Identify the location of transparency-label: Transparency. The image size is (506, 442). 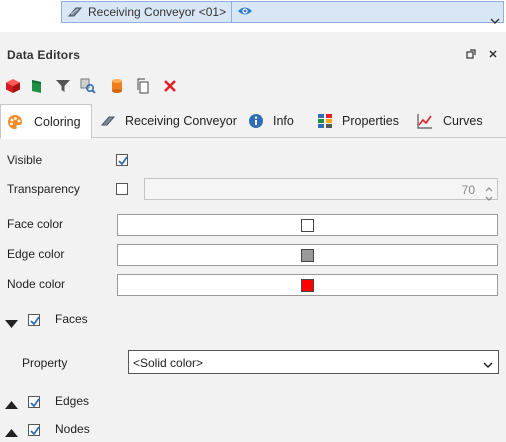
(43, 189).